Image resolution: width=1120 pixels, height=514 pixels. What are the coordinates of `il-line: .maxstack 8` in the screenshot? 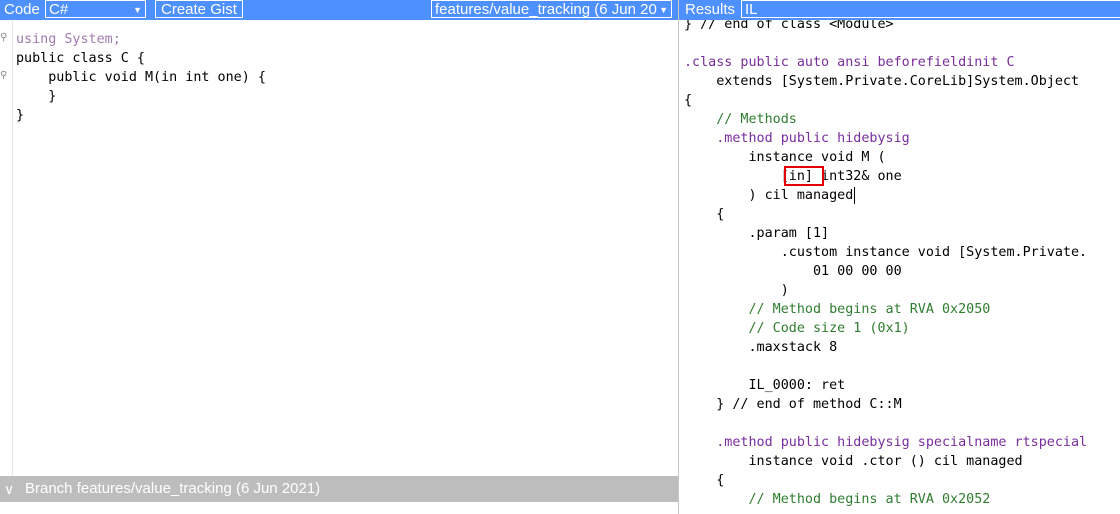 It's located at (760, 347).